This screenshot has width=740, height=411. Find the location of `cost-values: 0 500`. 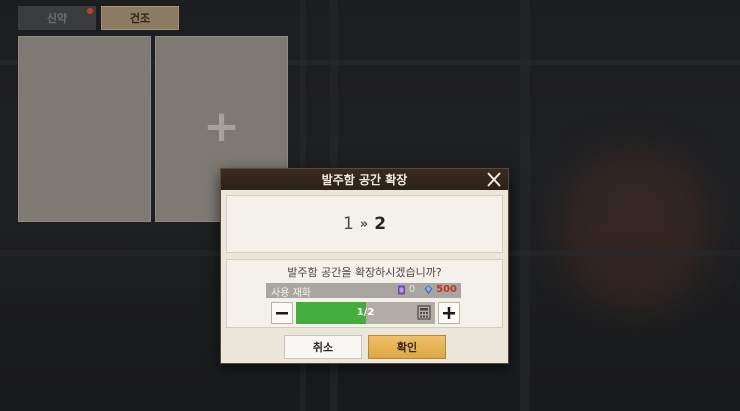

cost-values: 0 500 is located at coordinates (427, 289).